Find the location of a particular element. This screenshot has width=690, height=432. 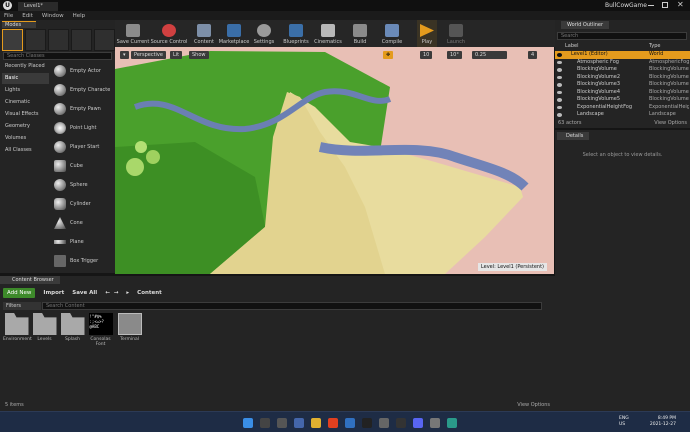

outliner-row: BlockingVolume BlockingVolume is located at coordinates (622, 70).